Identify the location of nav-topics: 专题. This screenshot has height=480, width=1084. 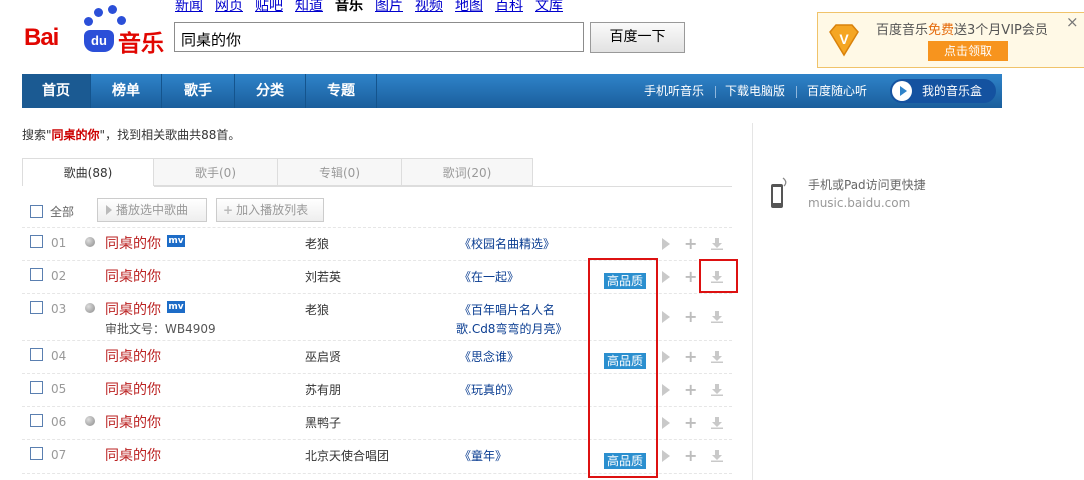
(341, 91).